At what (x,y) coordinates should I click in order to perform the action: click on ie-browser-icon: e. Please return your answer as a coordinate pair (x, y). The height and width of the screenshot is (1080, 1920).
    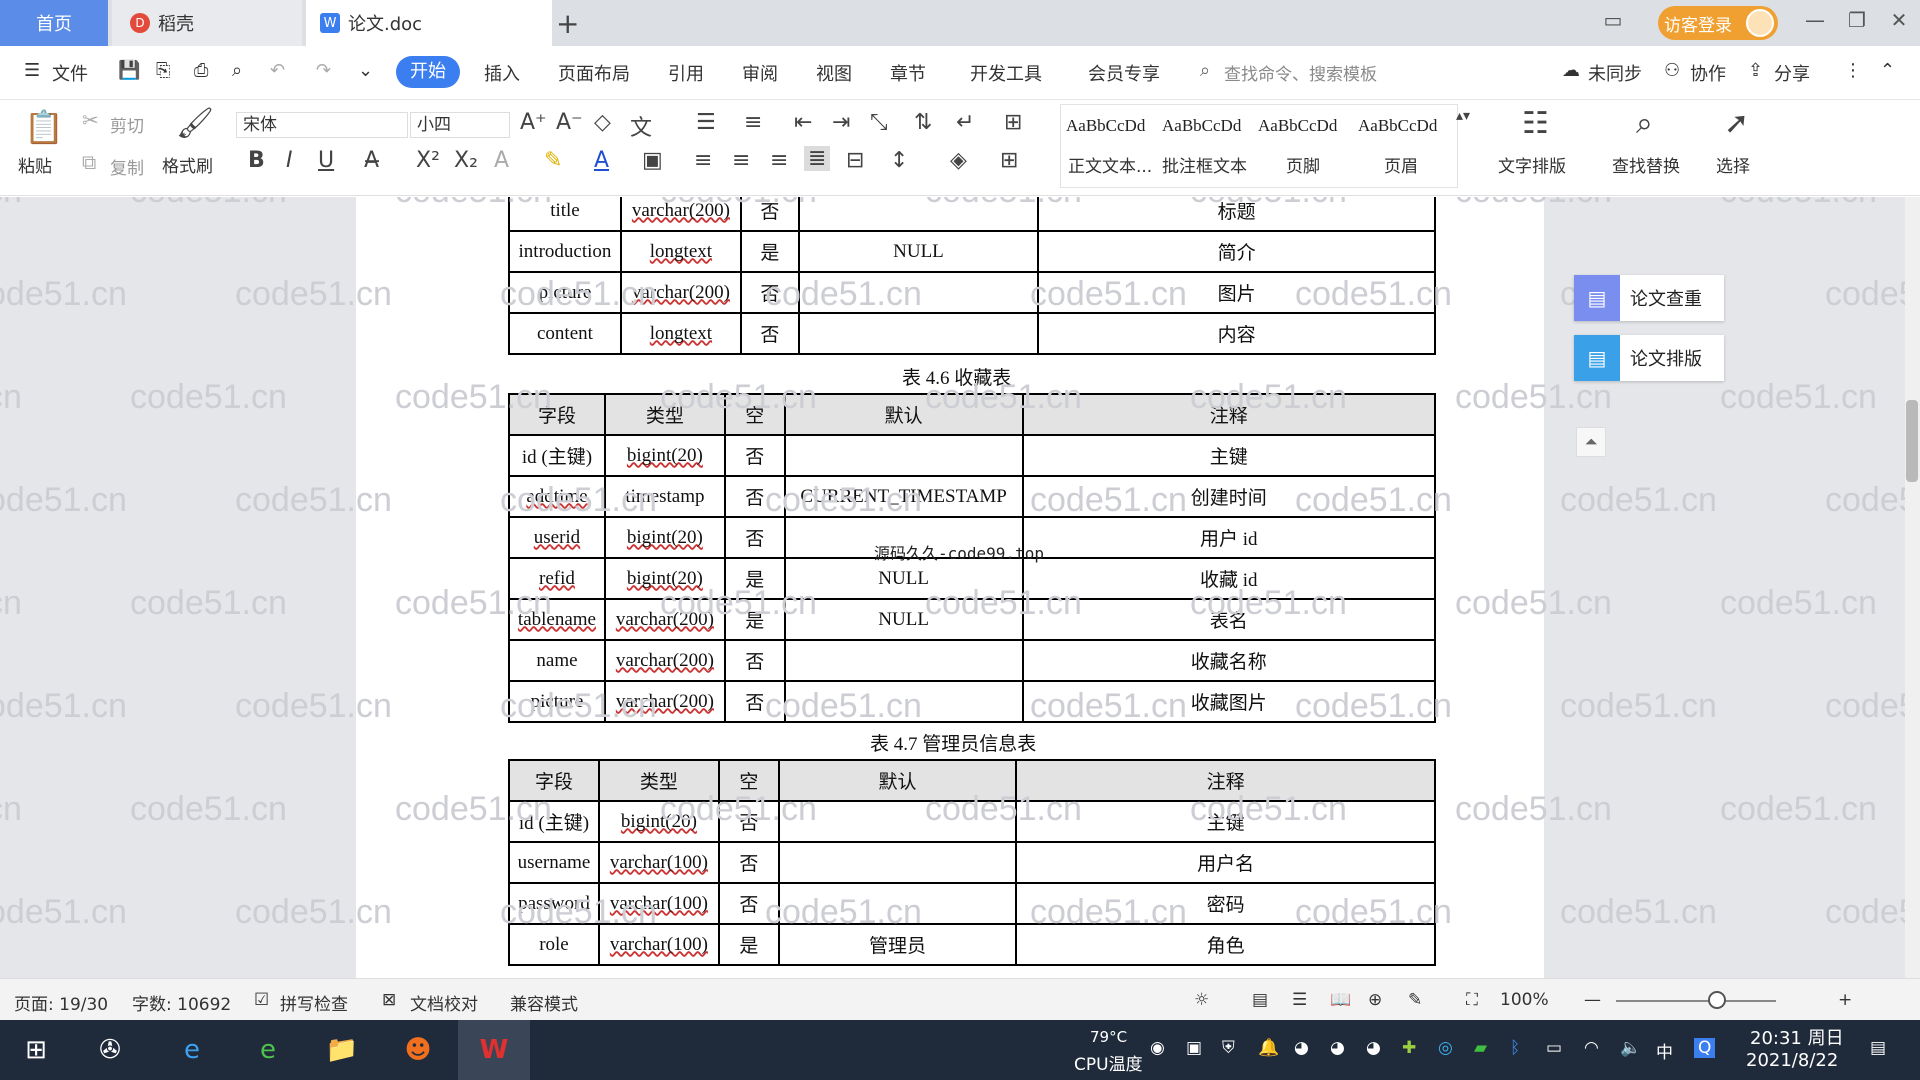
    Looking at the image, I should click on (192, 1050).